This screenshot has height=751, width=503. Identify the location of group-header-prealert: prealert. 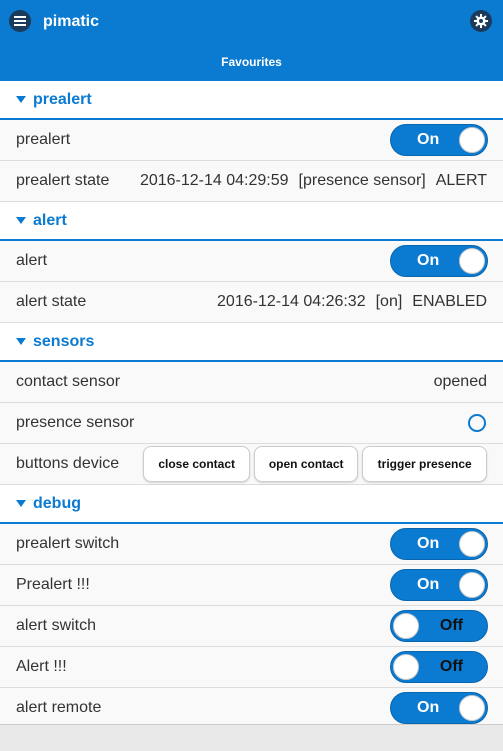
(251, 100).